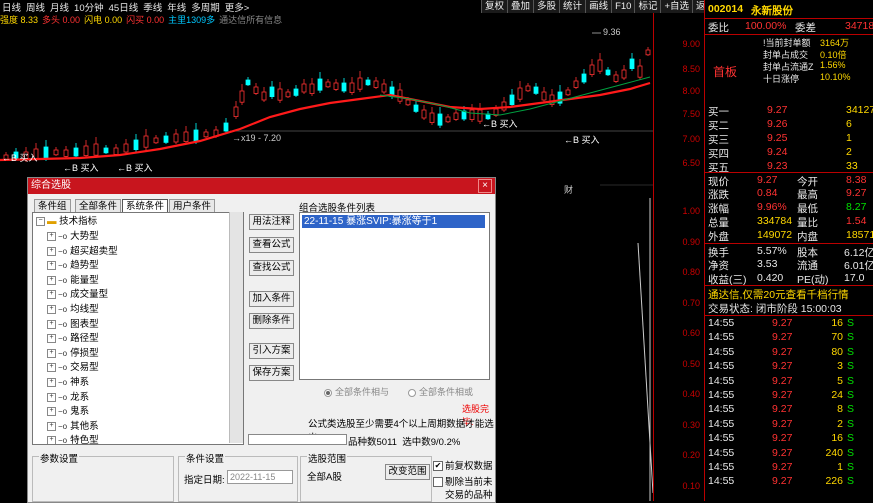  Describe the element at coordinates (152, 7) in the screenshot. I see `period-tab-5: 季线` at that location.